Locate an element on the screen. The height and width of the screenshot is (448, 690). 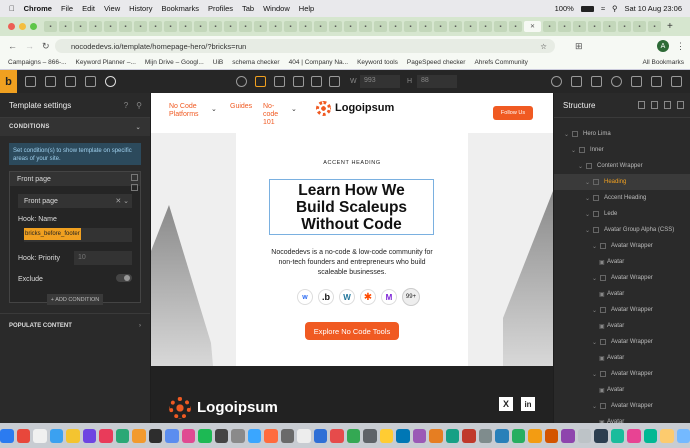
footer-logo-text: Logoipsum is located at coordinates (237, 407).